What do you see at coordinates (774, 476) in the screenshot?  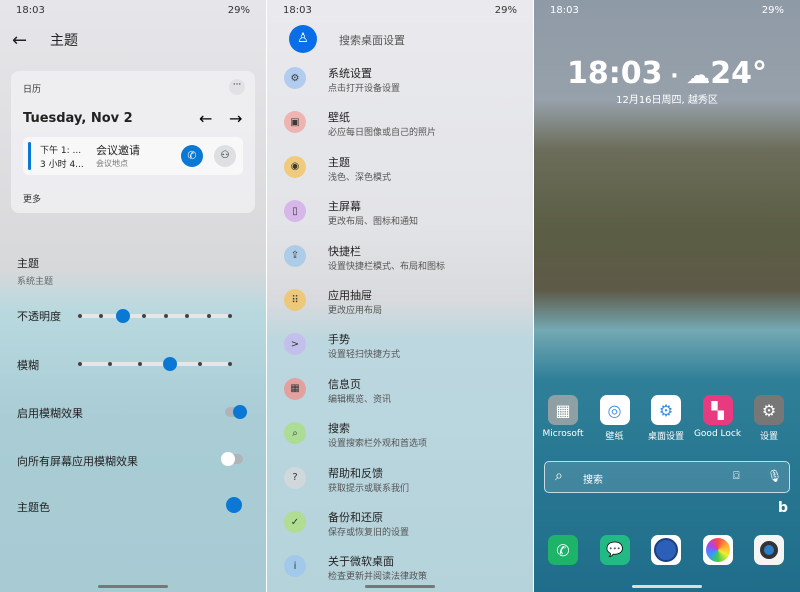 I see `microphone-icon: 🎙` at bounding box center [774, 476].